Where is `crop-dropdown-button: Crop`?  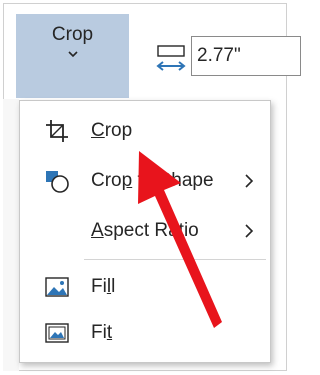 crop-dropdown-button: Crop is located at coordinates (72, 56).